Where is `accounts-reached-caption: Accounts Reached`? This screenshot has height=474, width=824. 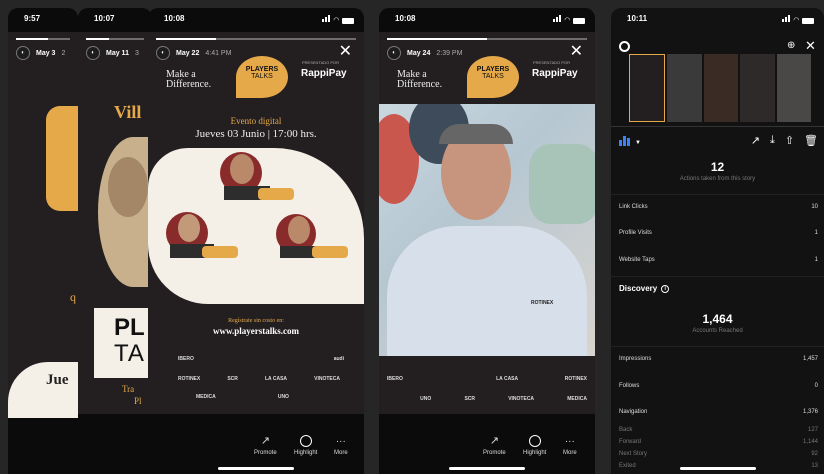 accounts-reached-caption: Accounts Reached is located at coordinates (717, 331).